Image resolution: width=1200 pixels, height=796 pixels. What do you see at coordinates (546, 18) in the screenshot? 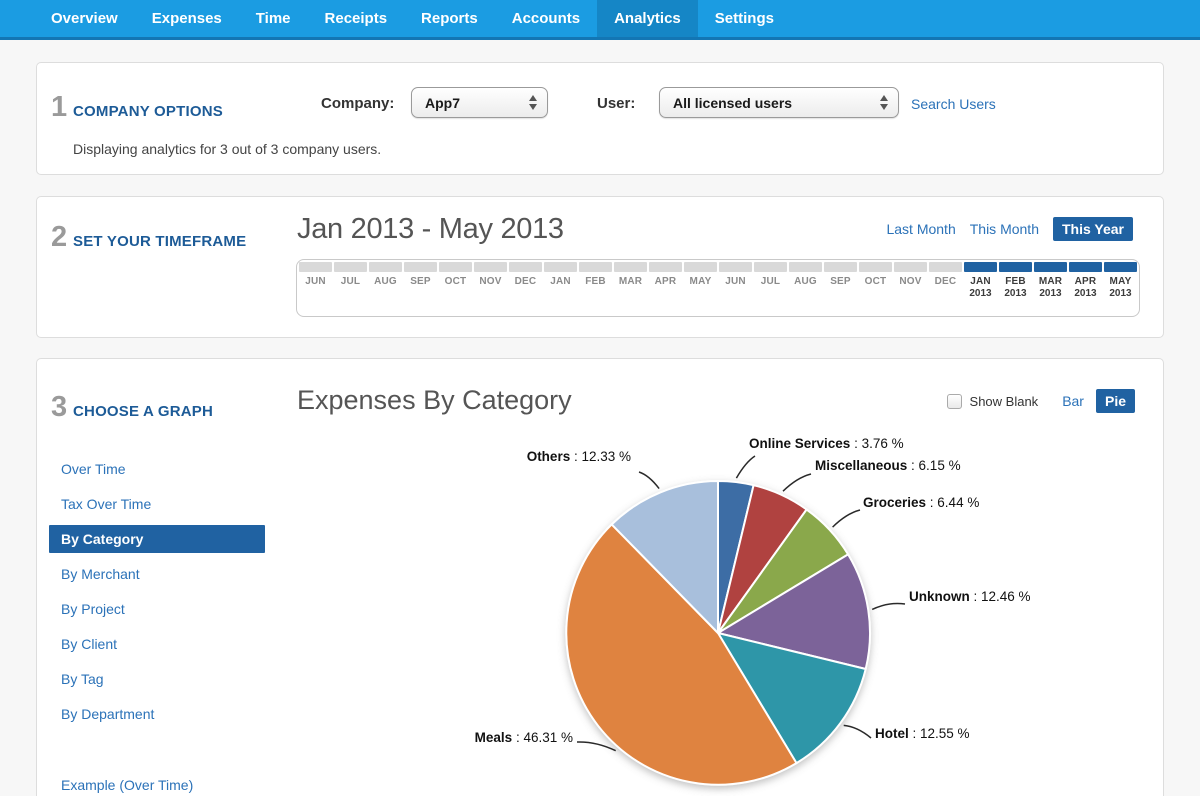
I see `nav-tab-accounts: Accounts` at bounding box center [546, 18].